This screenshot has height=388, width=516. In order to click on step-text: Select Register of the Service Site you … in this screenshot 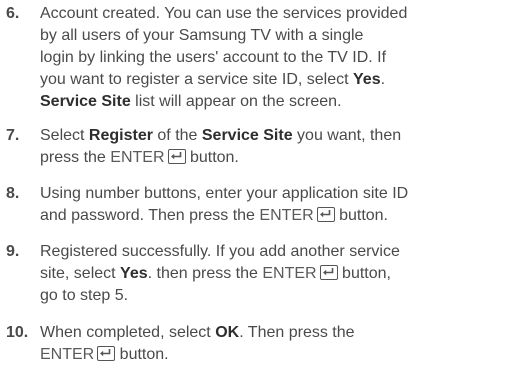, I will do `click(276, 147)`.